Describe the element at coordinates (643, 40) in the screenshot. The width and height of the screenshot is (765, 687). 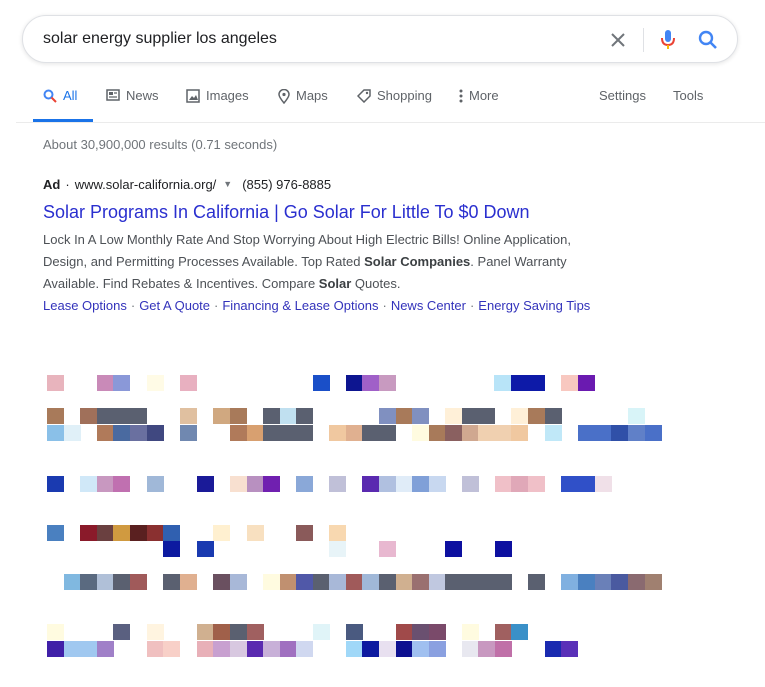
I see `search-box-divider` at that location.